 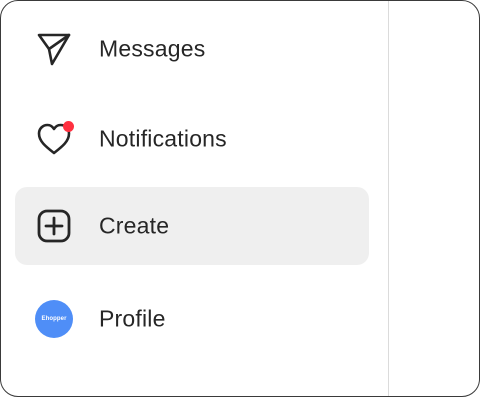 What do you see at coordinates (54, 226) in the screenshot?
I see `plus-square-icon` at bounding box center [54, 226].